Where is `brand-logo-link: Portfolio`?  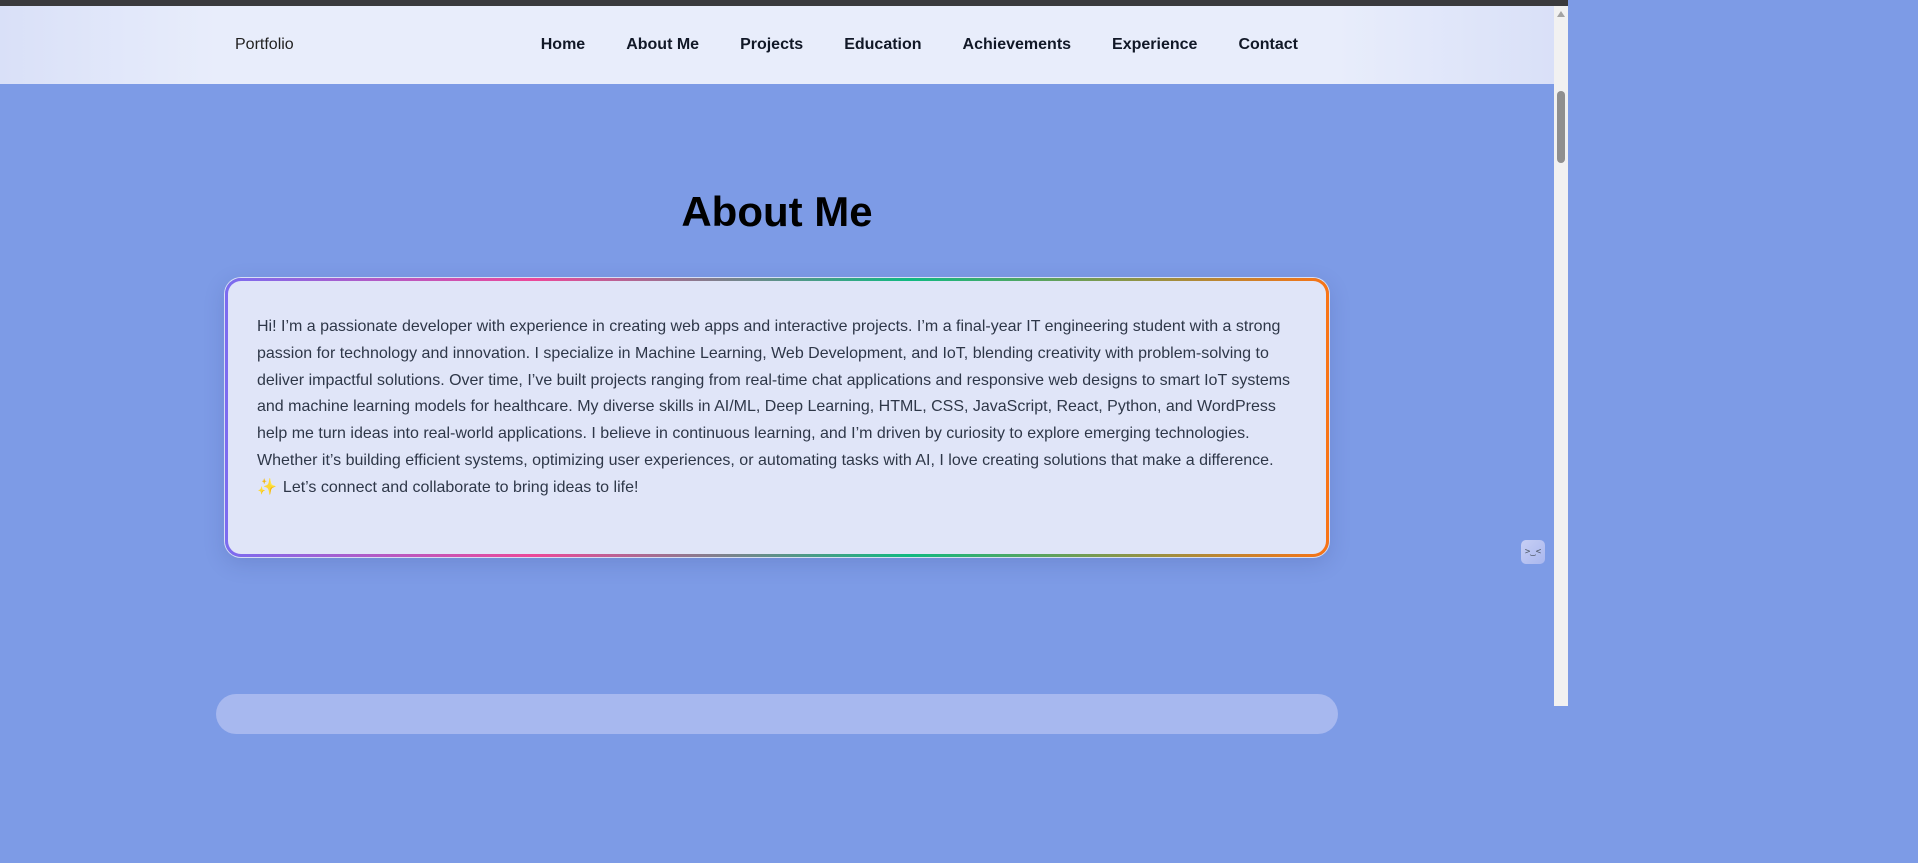 brand-logo-link: Portfolio is located at coordinates (264, 45).